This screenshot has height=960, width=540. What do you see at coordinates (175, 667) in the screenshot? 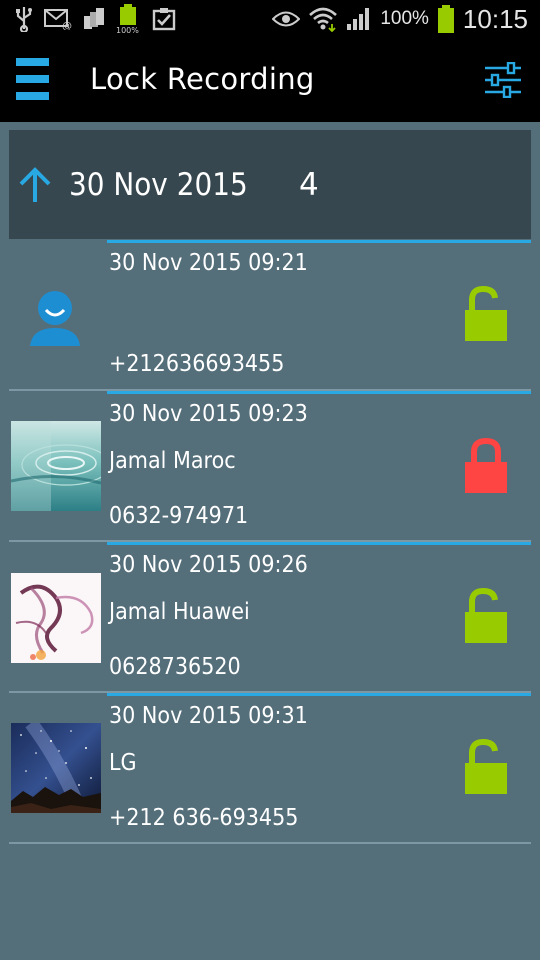
I see `phone-number: 0628736520` at bounding box center [175, 667].